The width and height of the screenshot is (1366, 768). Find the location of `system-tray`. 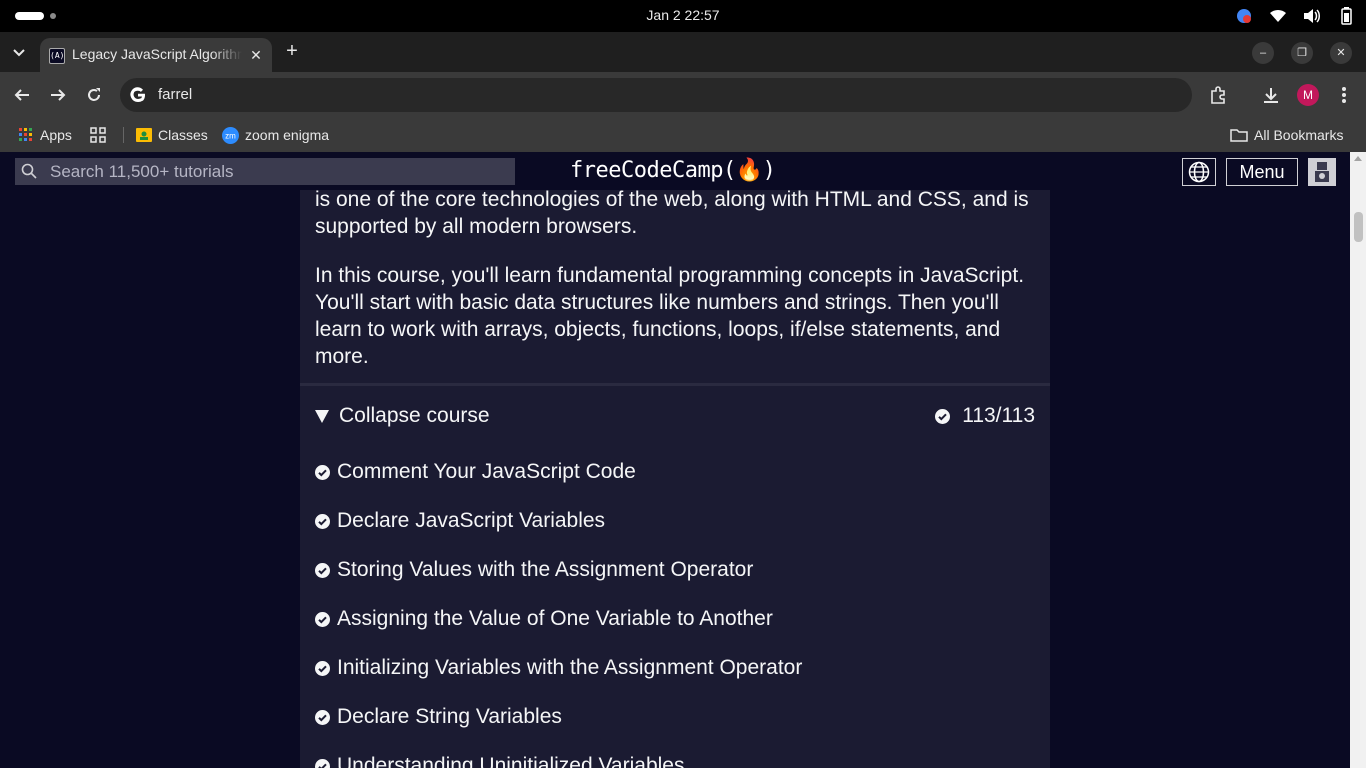

system-tray is located at coordinates (1295, 16).